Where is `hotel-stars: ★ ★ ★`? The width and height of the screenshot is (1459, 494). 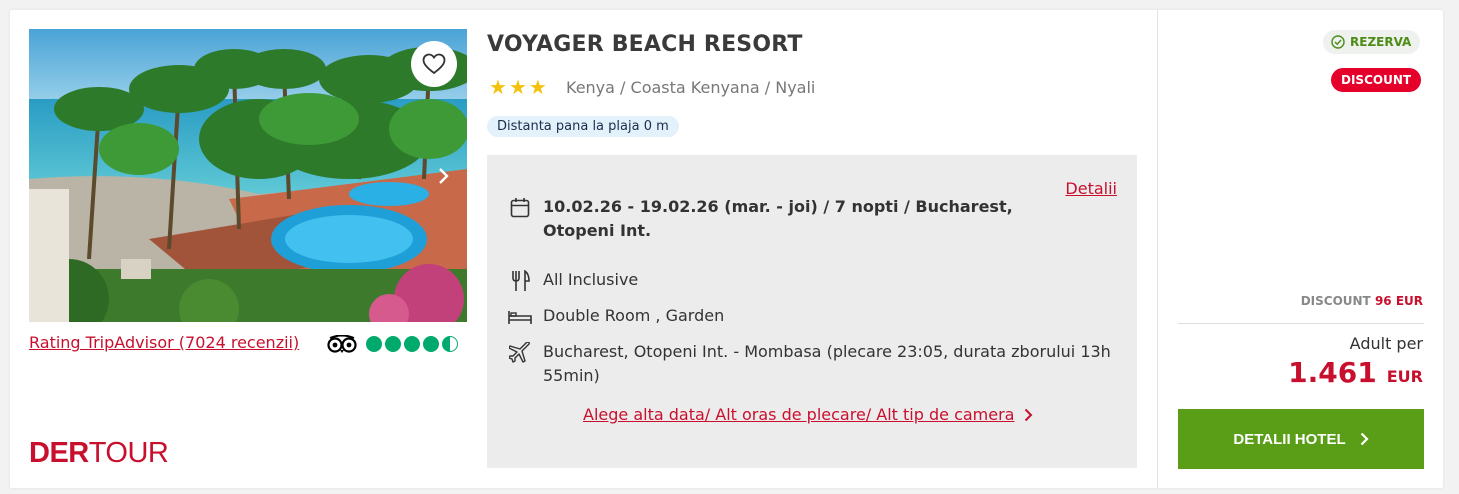 hotel-stars: ★ ★ ★ is located at coordinates (518, 87).